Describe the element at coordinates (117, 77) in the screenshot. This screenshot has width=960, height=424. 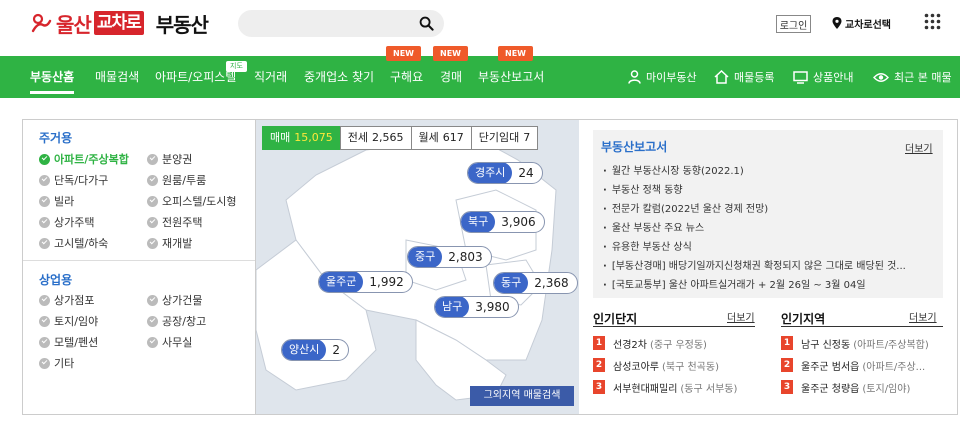
I see `nav-listing-search: 매물검색` at that location.